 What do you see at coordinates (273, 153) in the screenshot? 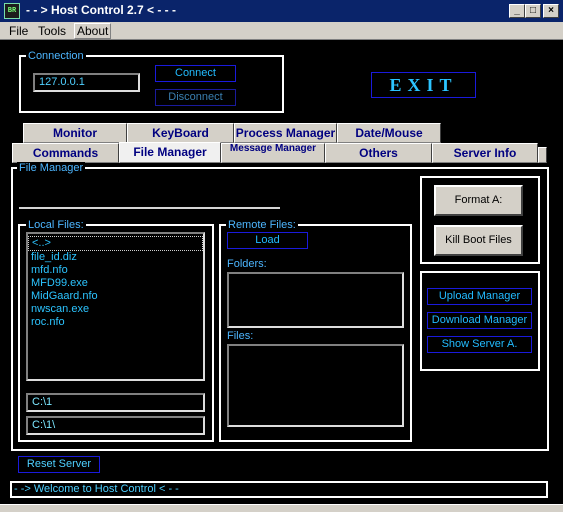
I see `tab-message-manager: Message Manager` at bounding box center [273, 153].